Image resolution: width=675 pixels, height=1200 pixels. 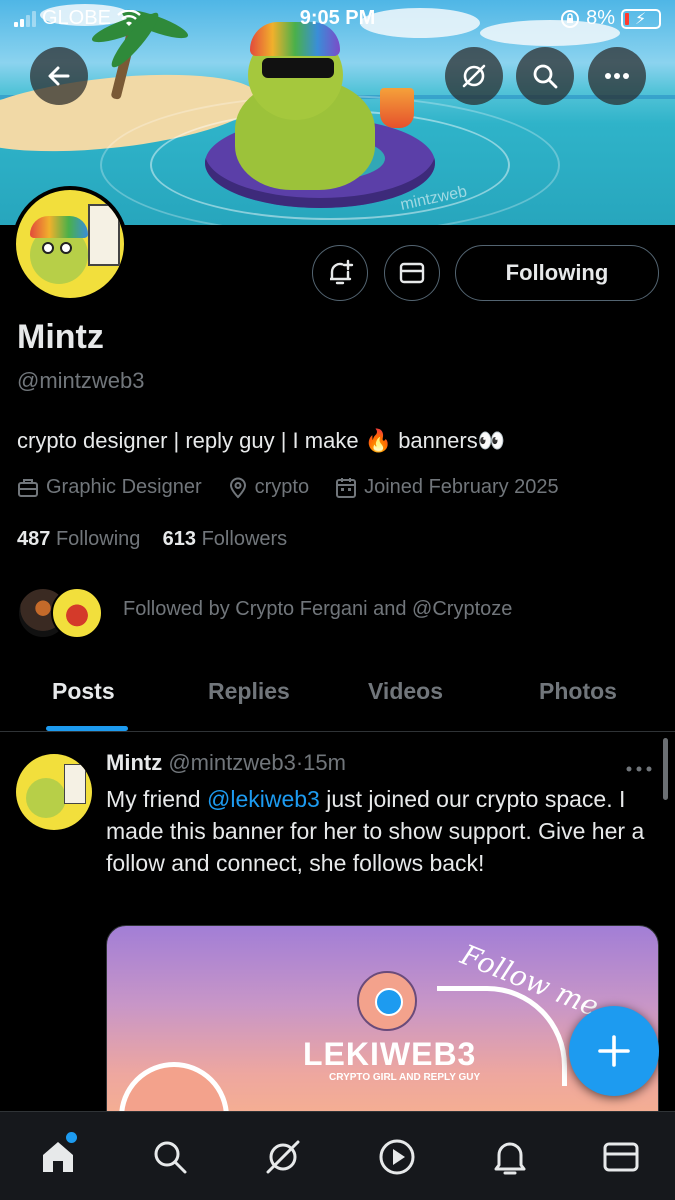 I want to click on followers-label: Followers, so click(x=244, y=539).